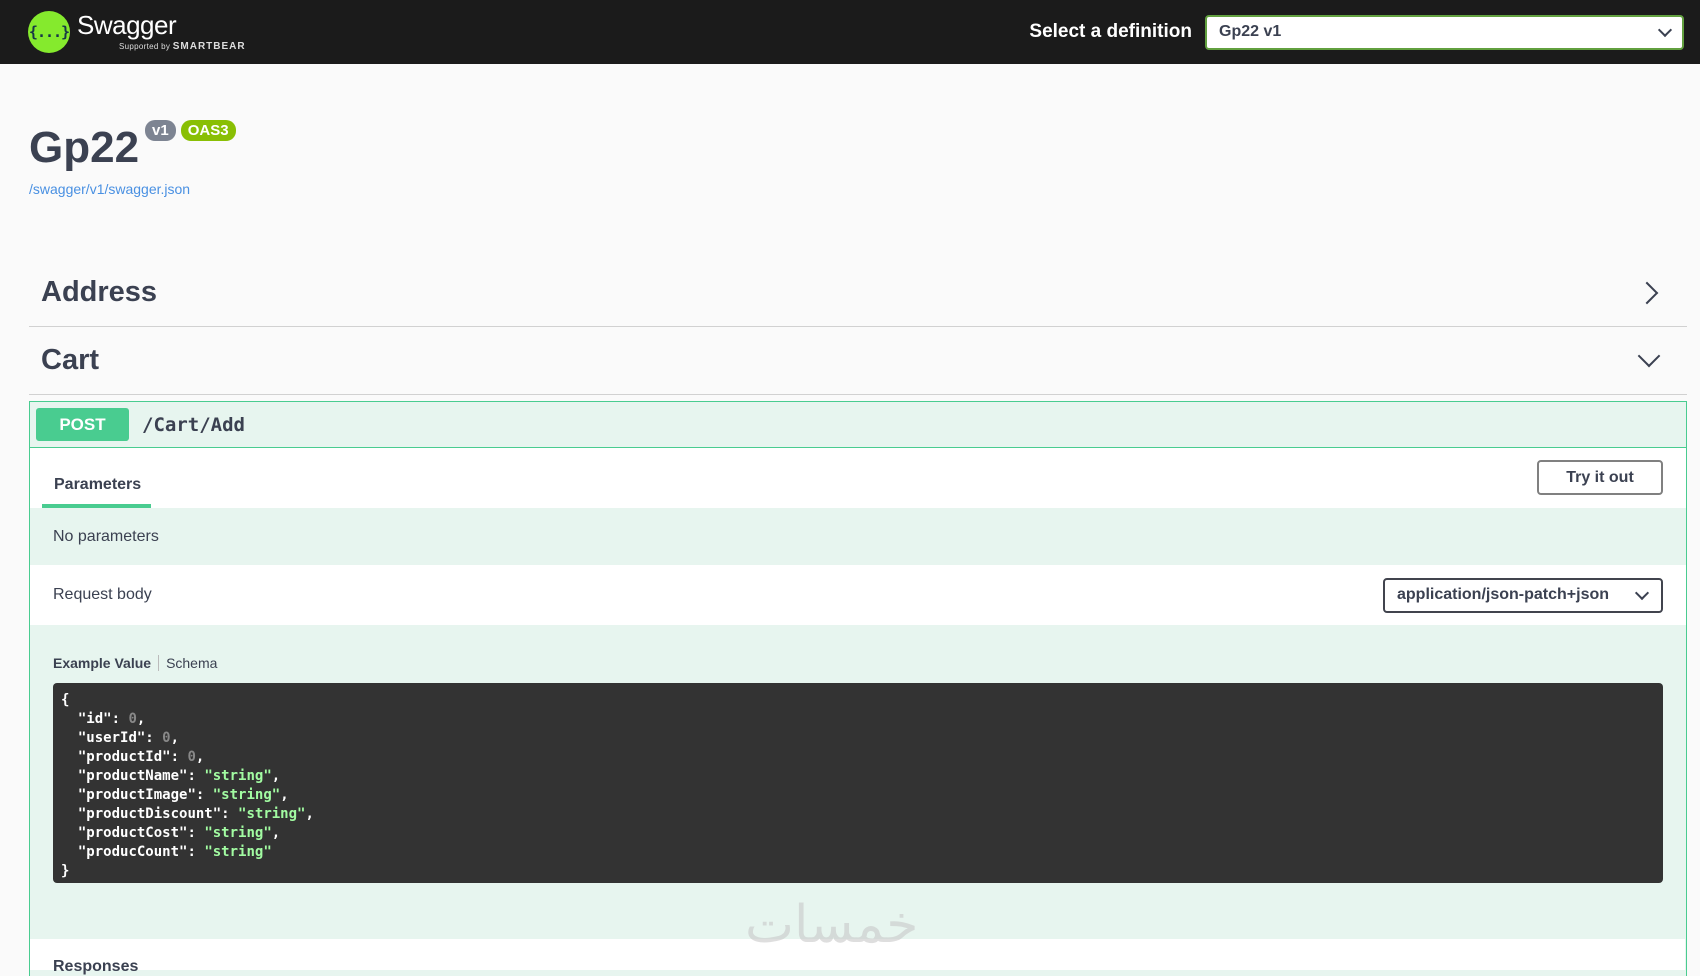 The width and height of the screenshot is (1700, 976). What do you see at coordinates (858, 663) in the screenshot?
I see `example-tabs: Example Value Schema` at bounding box center [858, 663].